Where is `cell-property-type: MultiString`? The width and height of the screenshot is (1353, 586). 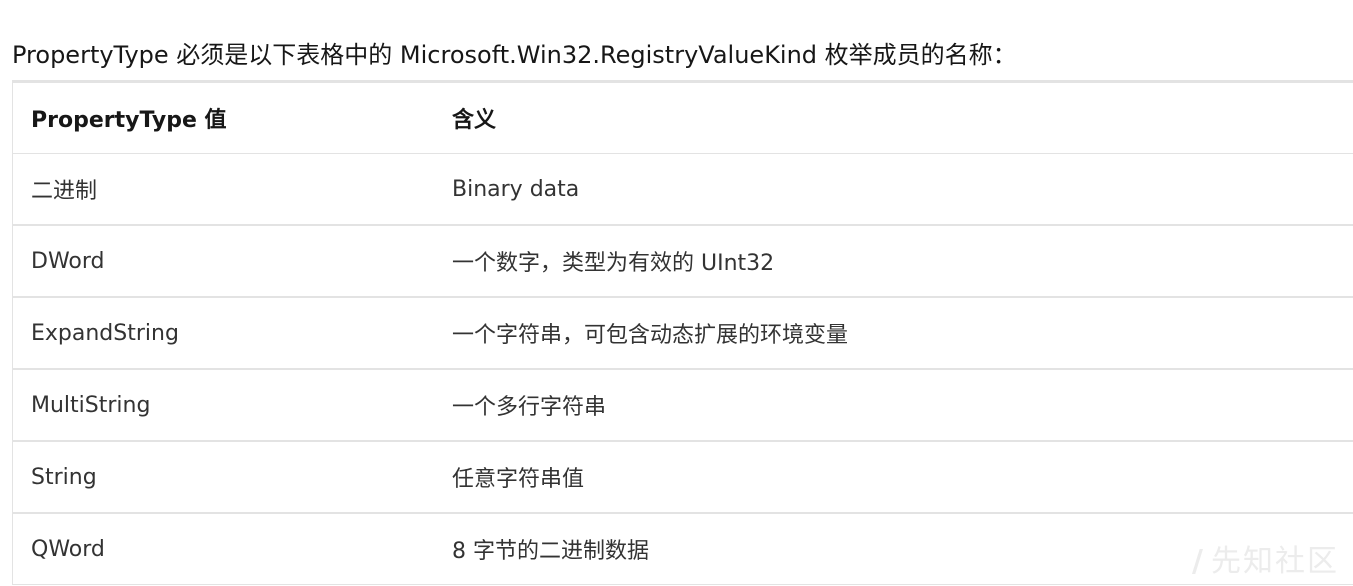 cell-property-type: MultiString is located at coordinates (223, 405).